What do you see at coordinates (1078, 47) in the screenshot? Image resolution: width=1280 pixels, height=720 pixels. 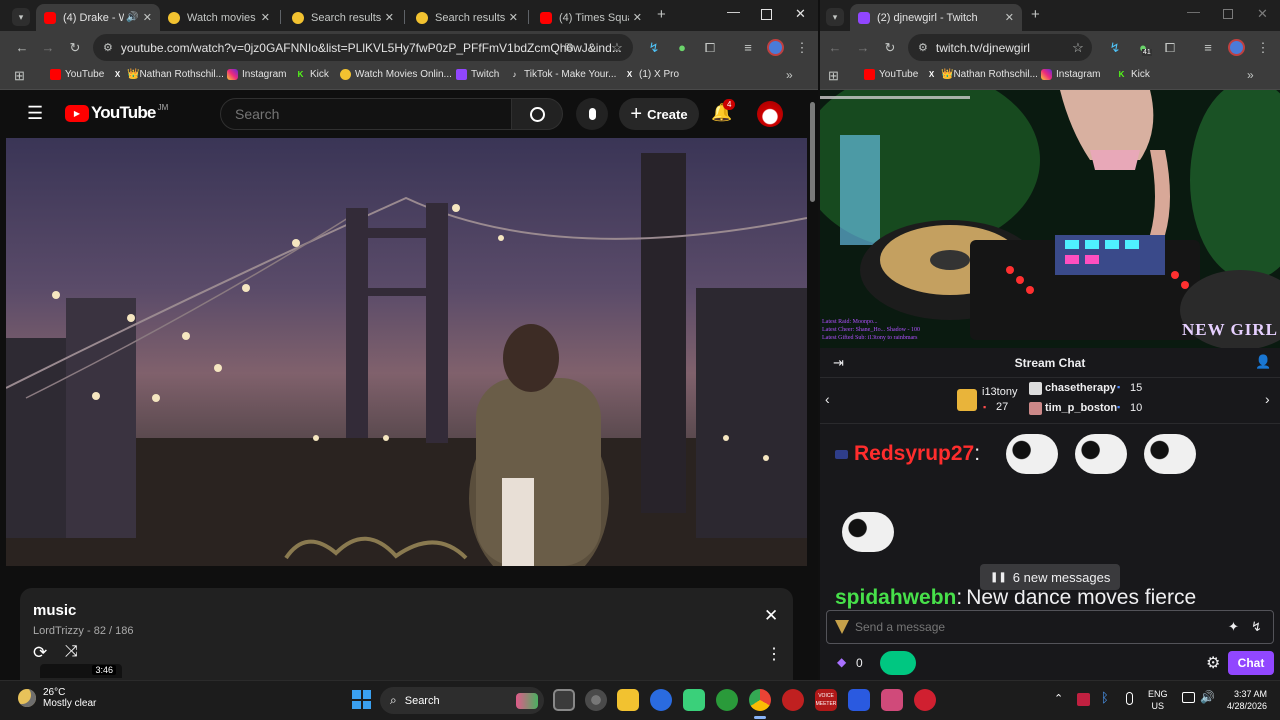 I see `bookmark-star-icon: ☆` at bounding box center [1078, 47].